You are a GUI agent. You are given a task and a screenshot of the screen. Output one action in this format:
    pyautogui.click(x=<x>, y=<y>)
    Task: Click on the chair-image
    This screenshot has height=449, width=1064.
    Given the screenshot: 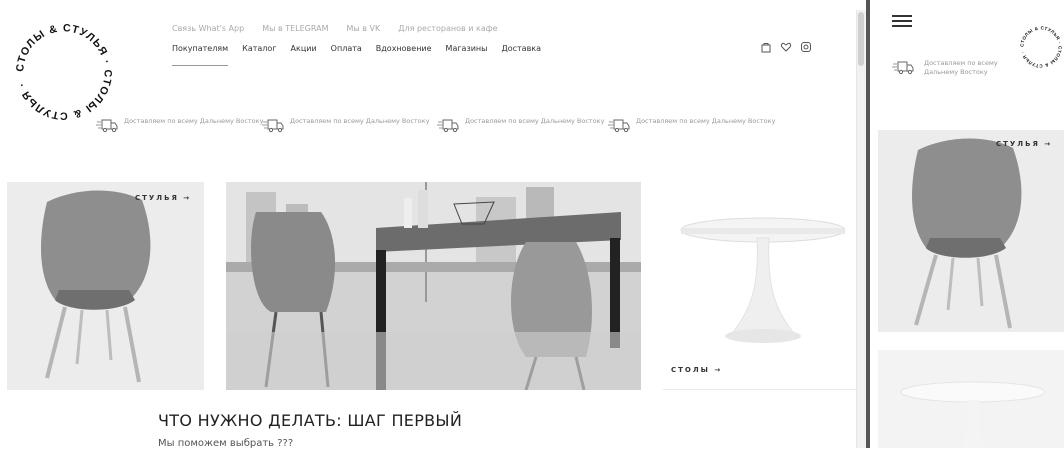 What is the action you would take?
    pyautogui.click(x=96, y=286)
    